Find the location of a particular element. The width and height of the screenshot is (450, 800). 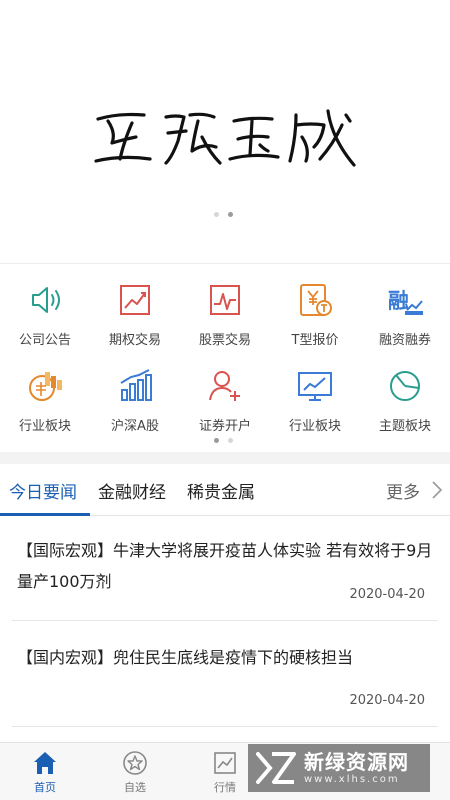

account-open-user-plus-icon is located at coordinates (224, 386).